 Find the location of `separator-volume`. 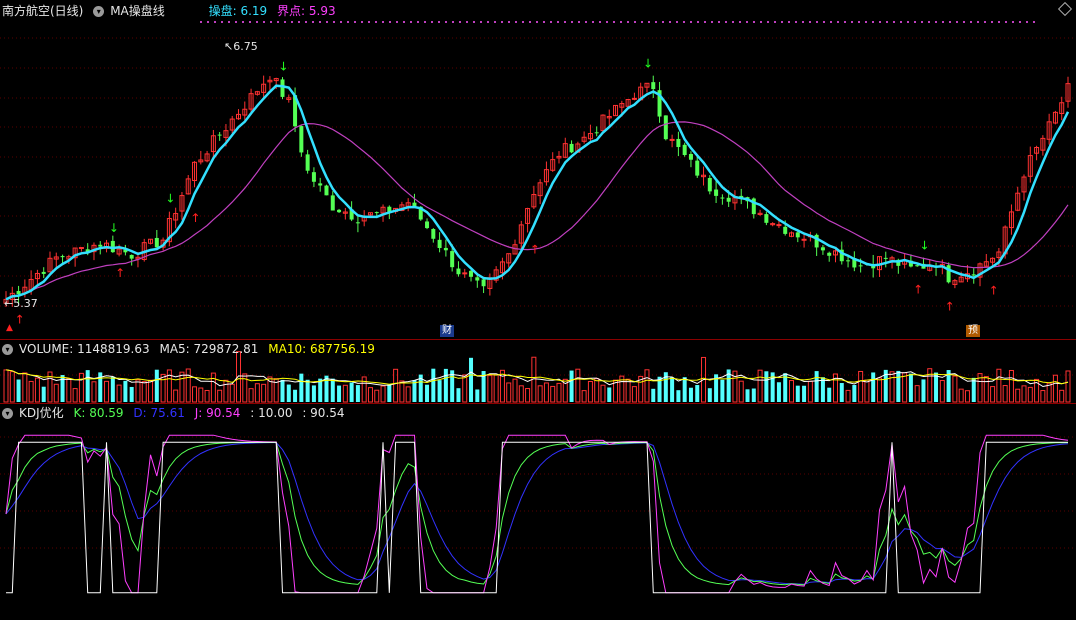

separator-volume is located at coordinates (538, 403).